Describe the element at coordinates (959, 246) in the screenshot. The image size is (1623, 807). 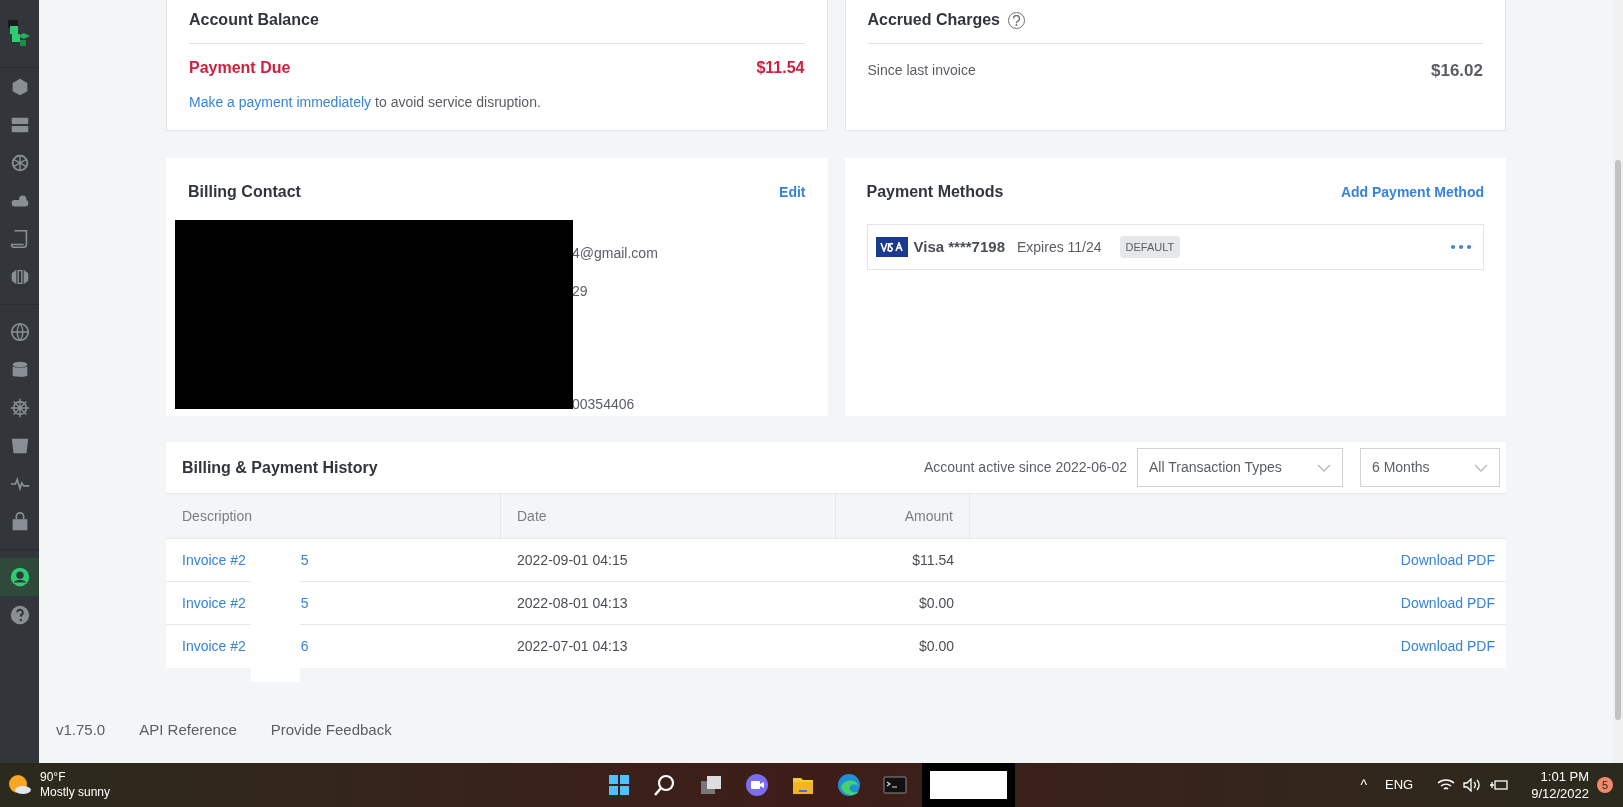
I see `card-number: Visa ****7198` at that location.